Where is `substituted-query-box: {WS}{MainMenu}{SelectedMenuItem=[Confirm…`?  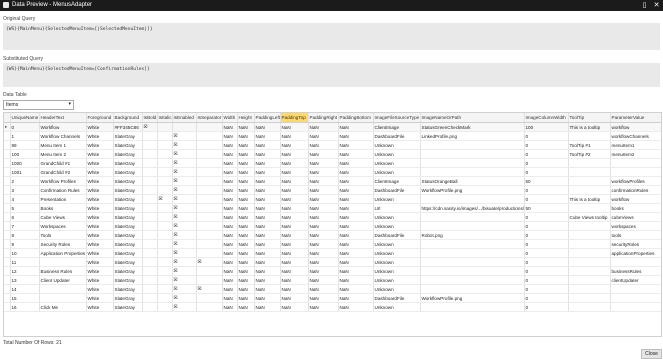 substituted-query-box: {WS}{MainMenu}{SelectedMenuItem=[Confirm… is located at coordinates (331, 75).